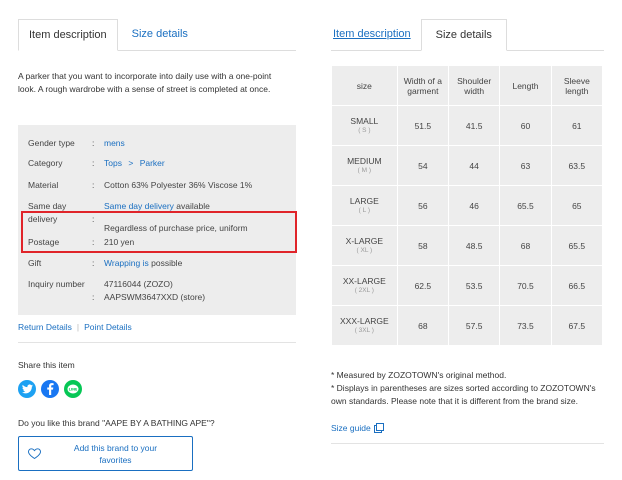 Image resolution: width=622 pixels, height=480 pixels. I want to click on measure-cell: 53.5, so click(474, 285).